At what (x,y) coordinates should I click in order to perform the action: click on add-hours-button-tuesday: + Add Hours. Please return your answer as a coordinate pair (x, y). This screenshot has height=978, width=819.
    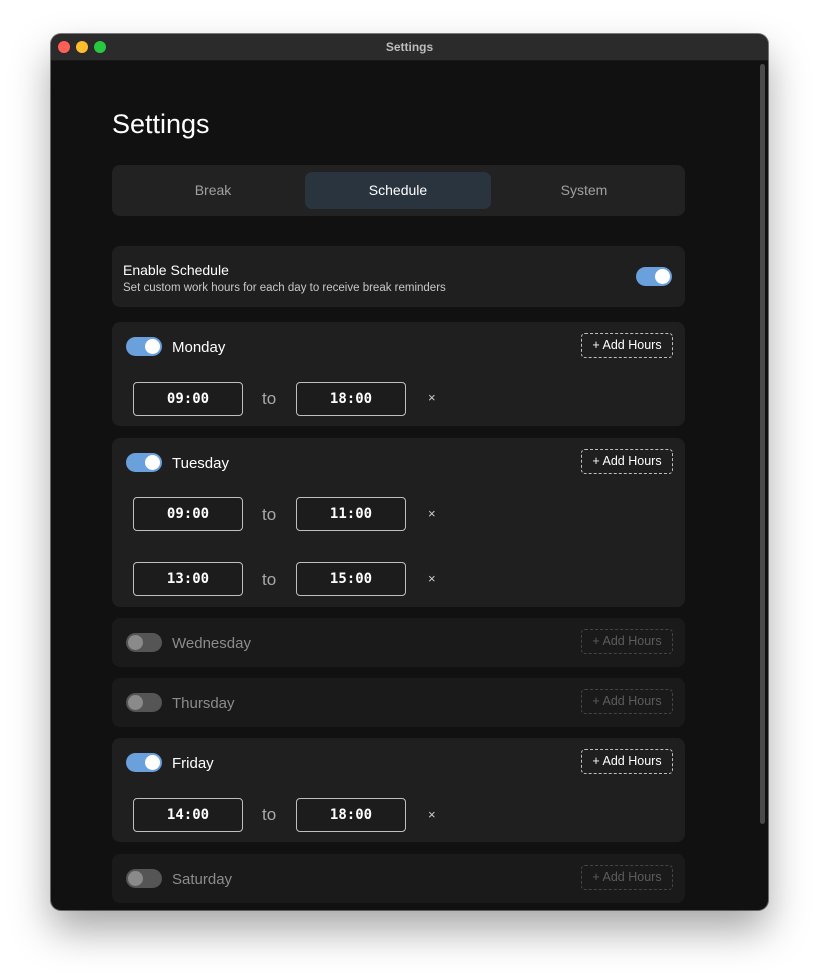
    Looking at the image, I should click on (627, 461).